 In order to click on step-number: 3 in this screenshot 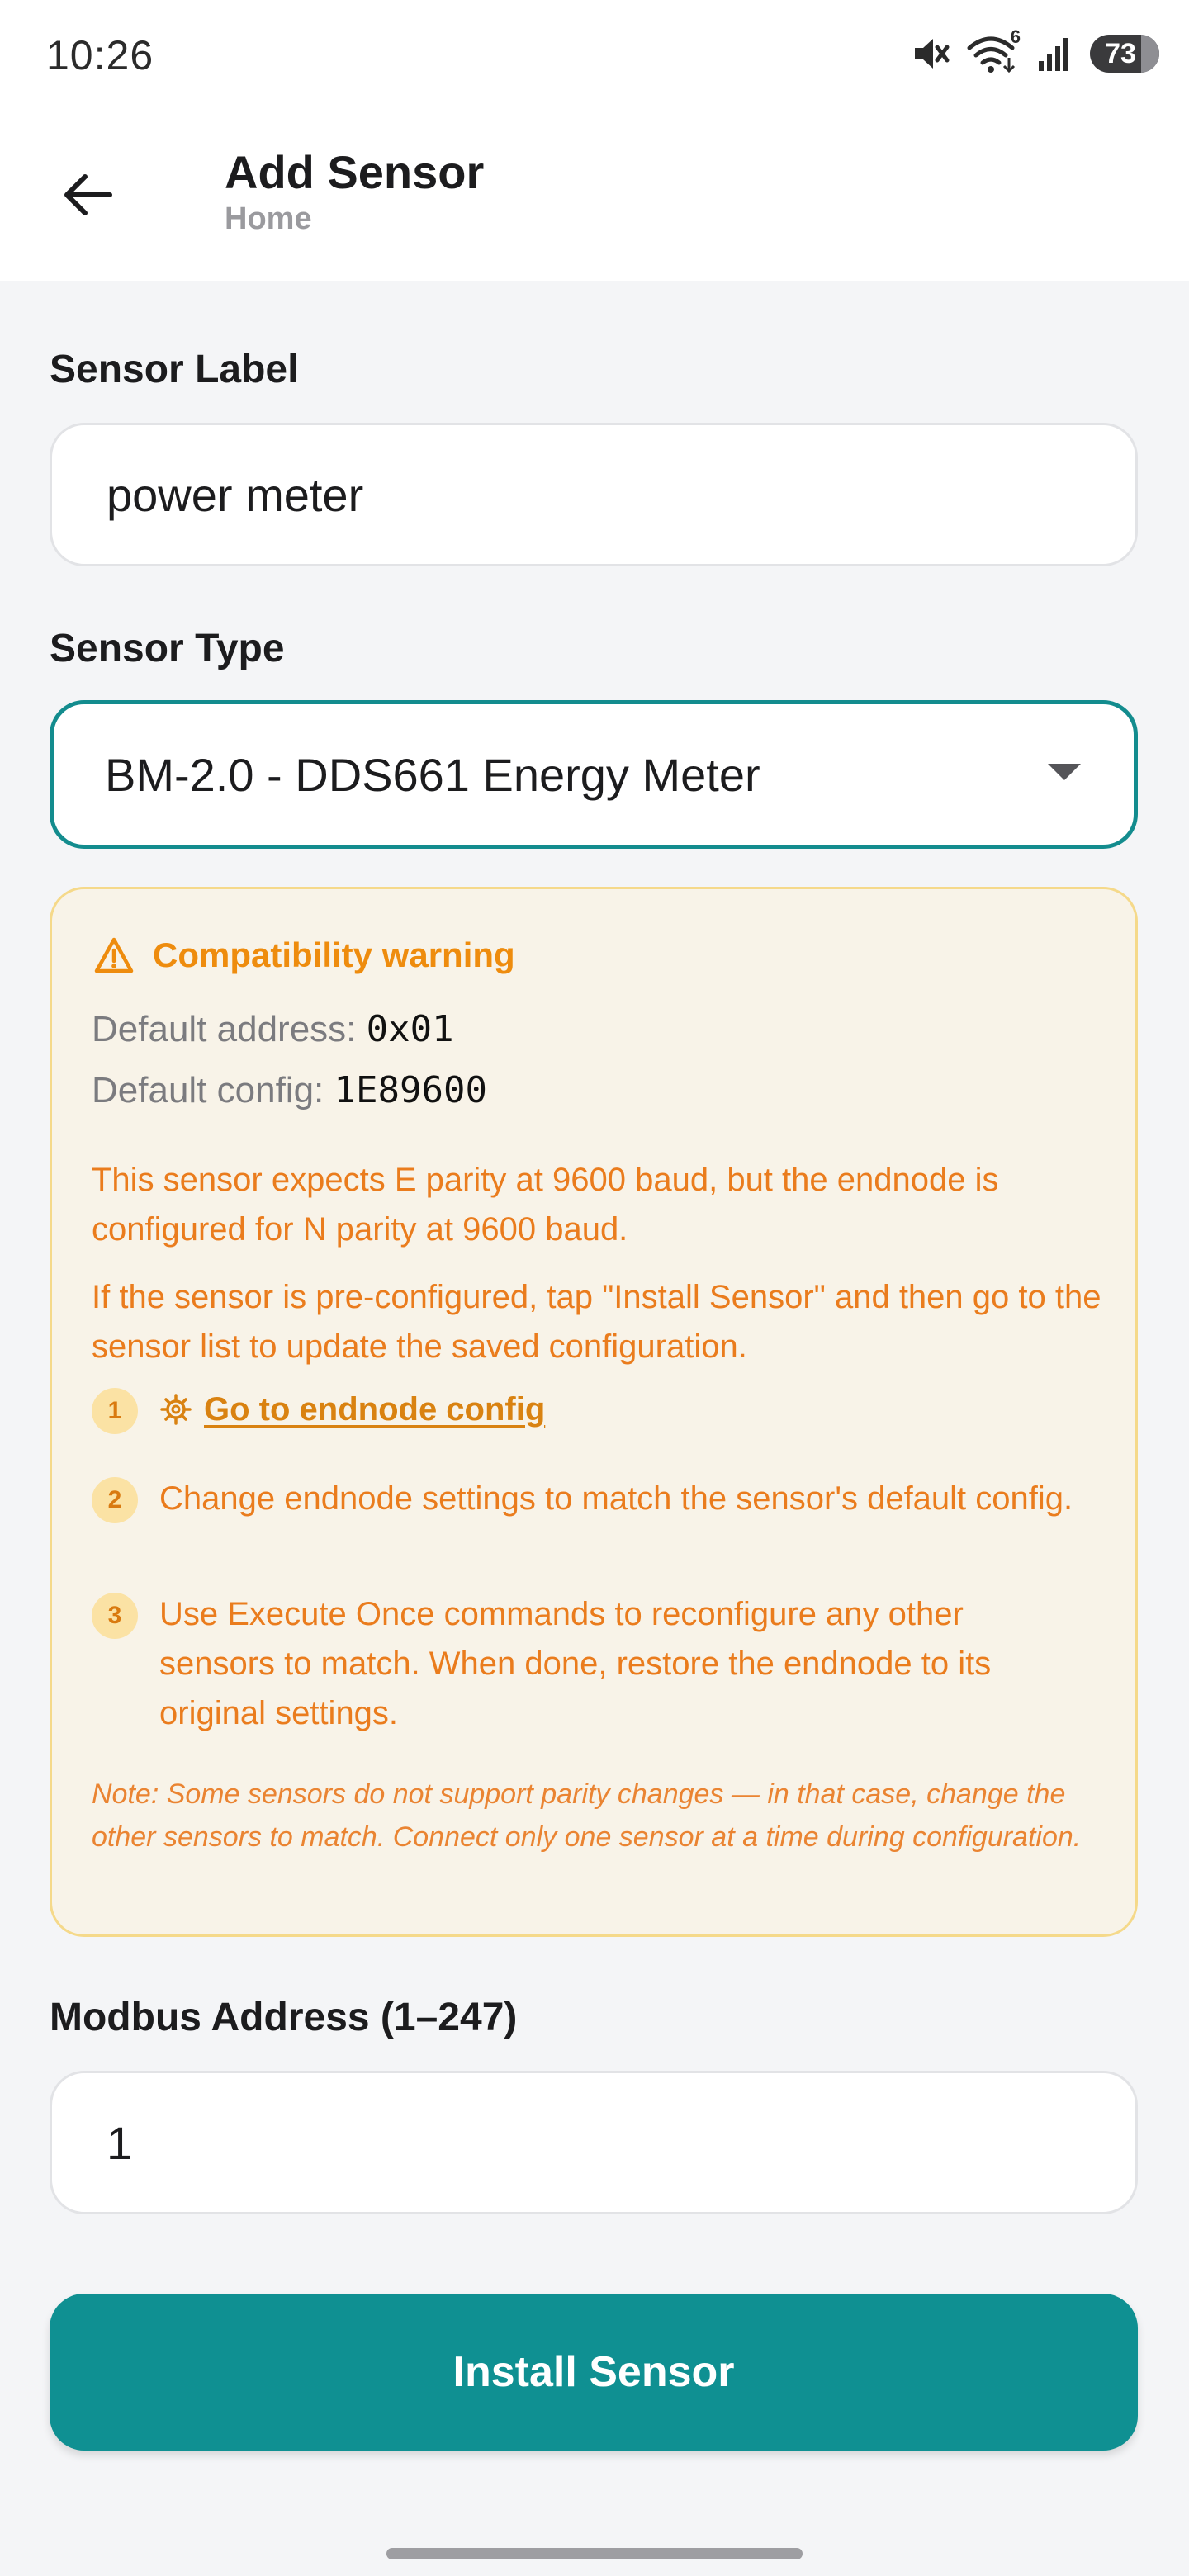, I will do `click(115, 1616)`.